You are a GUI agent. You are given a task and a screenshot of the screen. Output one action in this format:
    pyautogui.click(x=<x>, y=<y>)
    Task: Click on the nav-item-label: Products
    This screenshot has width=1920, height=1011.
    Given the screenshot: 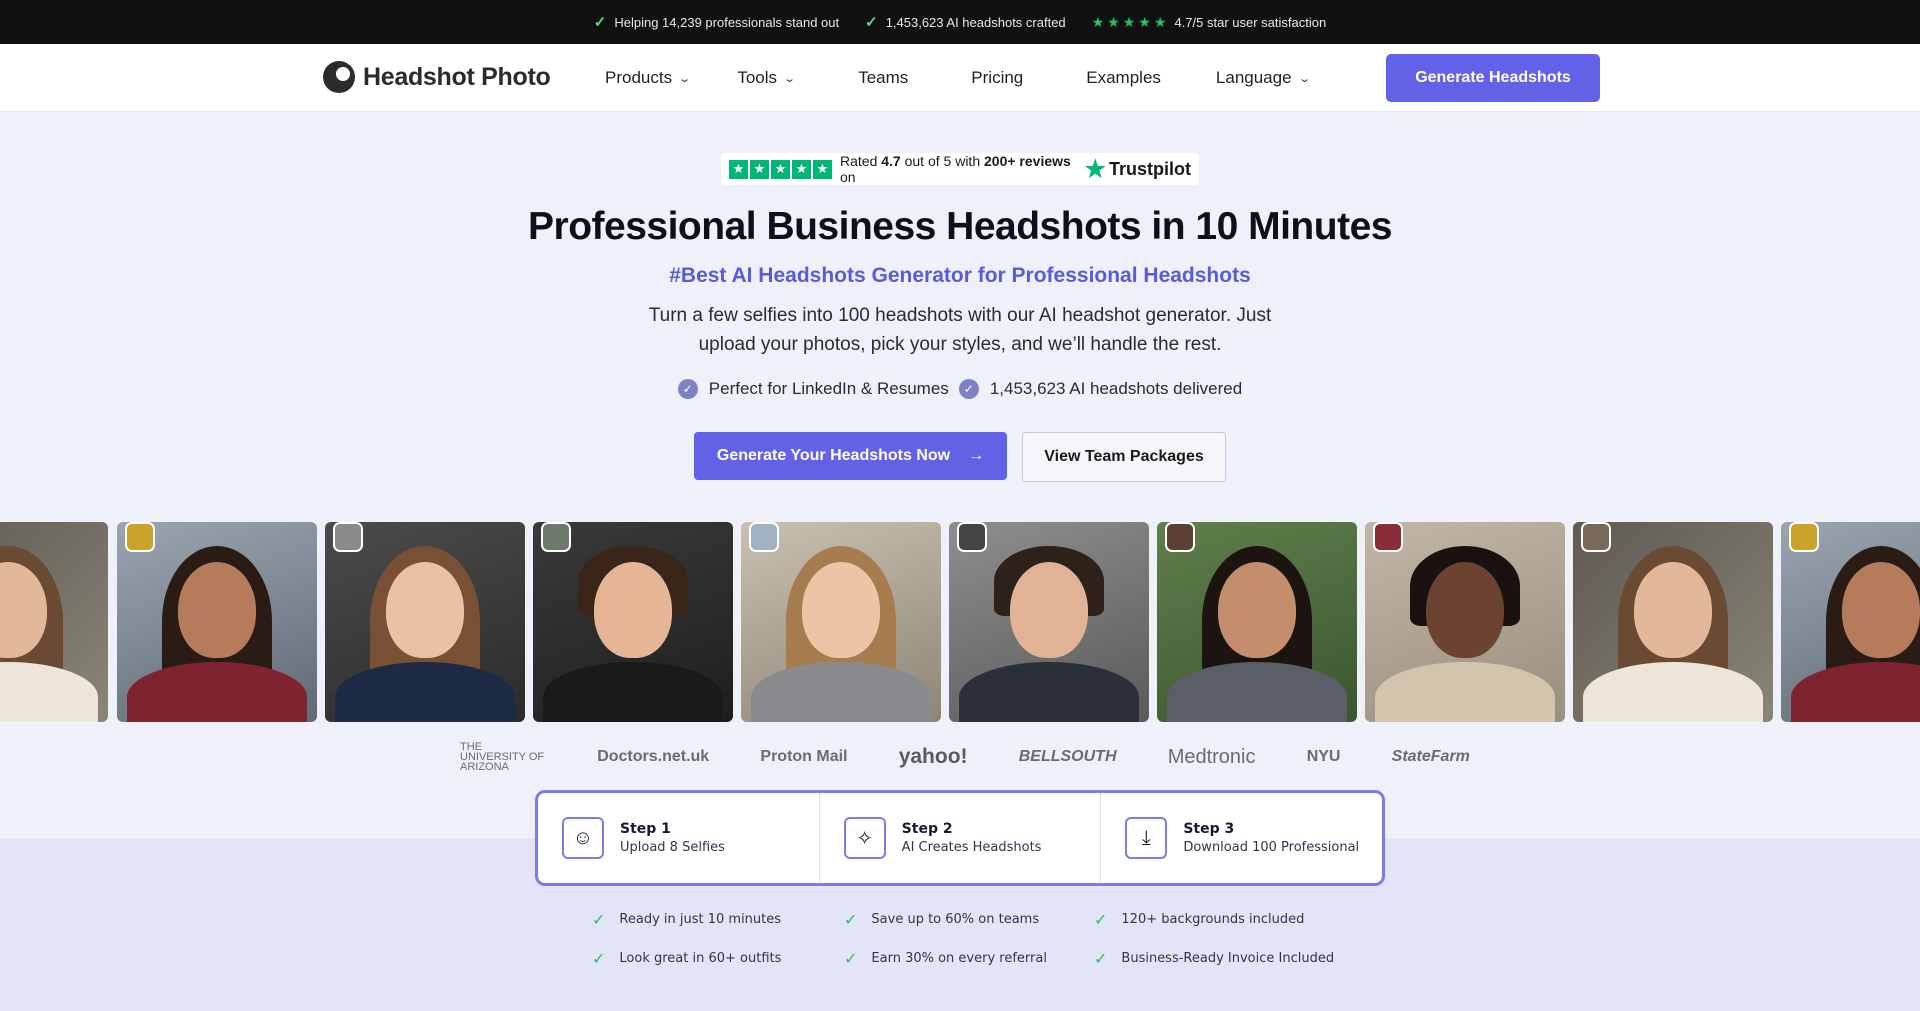 What is the action you would take?
    pyautogui.click(x=639, y=77)
    